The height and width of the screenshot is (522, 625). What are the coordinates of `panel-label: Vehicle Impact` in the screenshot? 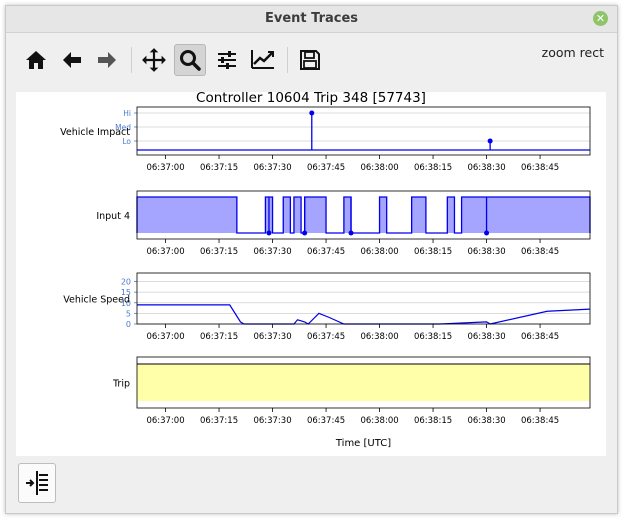 It's located at (95, 132).